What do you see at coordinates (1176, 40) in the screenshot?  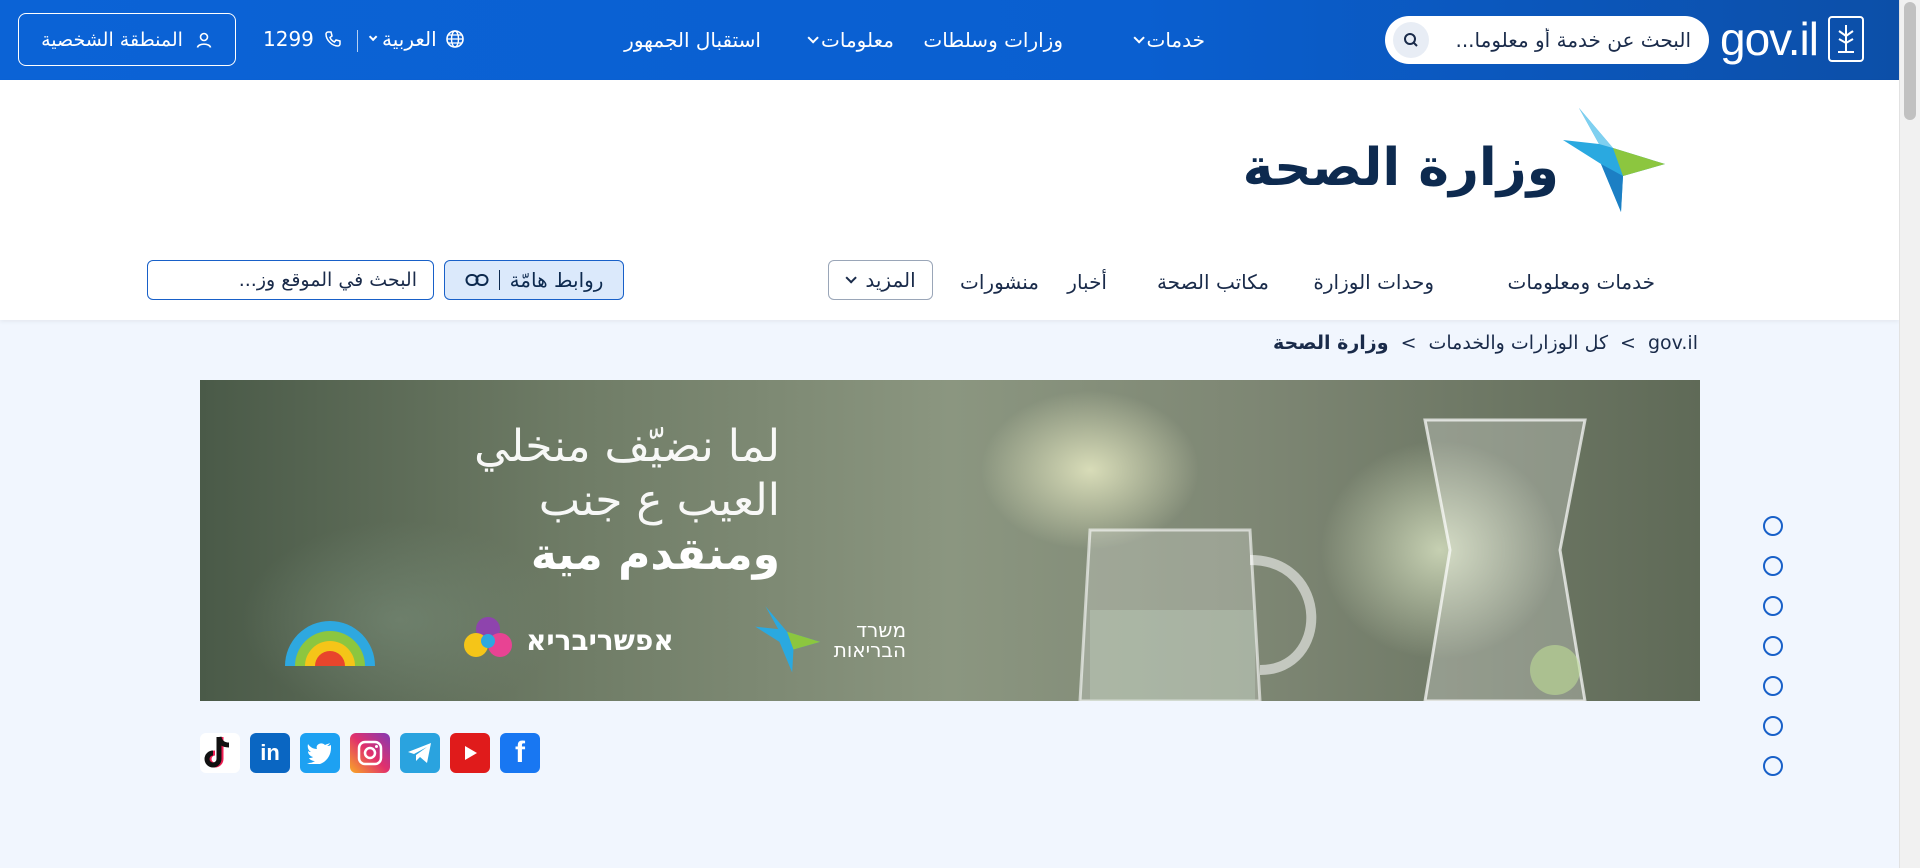 I see `top-nav-label: خدمات` at bounding box center [1176, 40].